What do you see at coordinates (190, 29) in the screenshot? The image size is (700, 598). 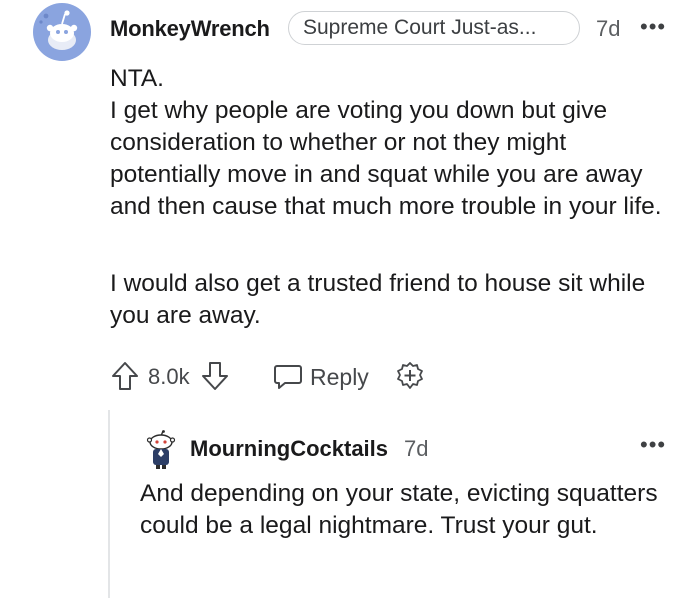 I see `comment-username: MonkeyWrench` at bounding box center [190, 29].